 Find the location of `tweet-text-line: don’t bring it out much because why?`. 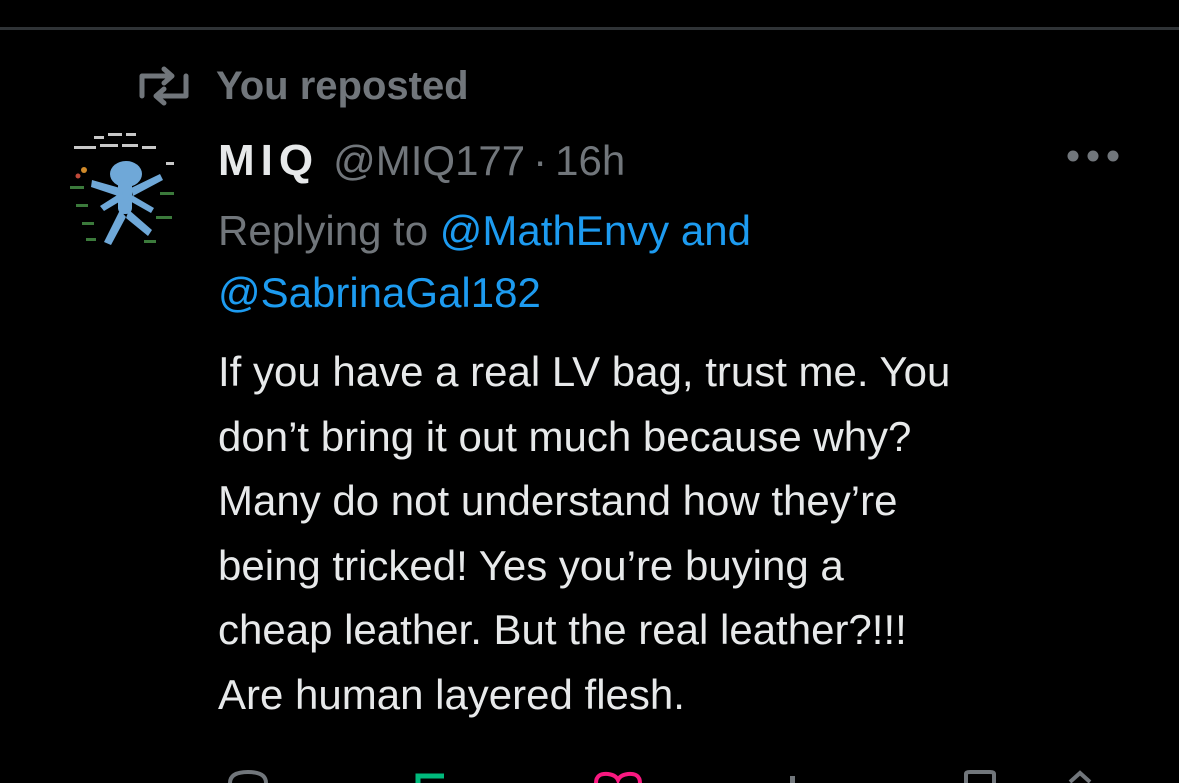

tweet-text-line: don’t bring it out much because why? is located at coordinates (565, 436).